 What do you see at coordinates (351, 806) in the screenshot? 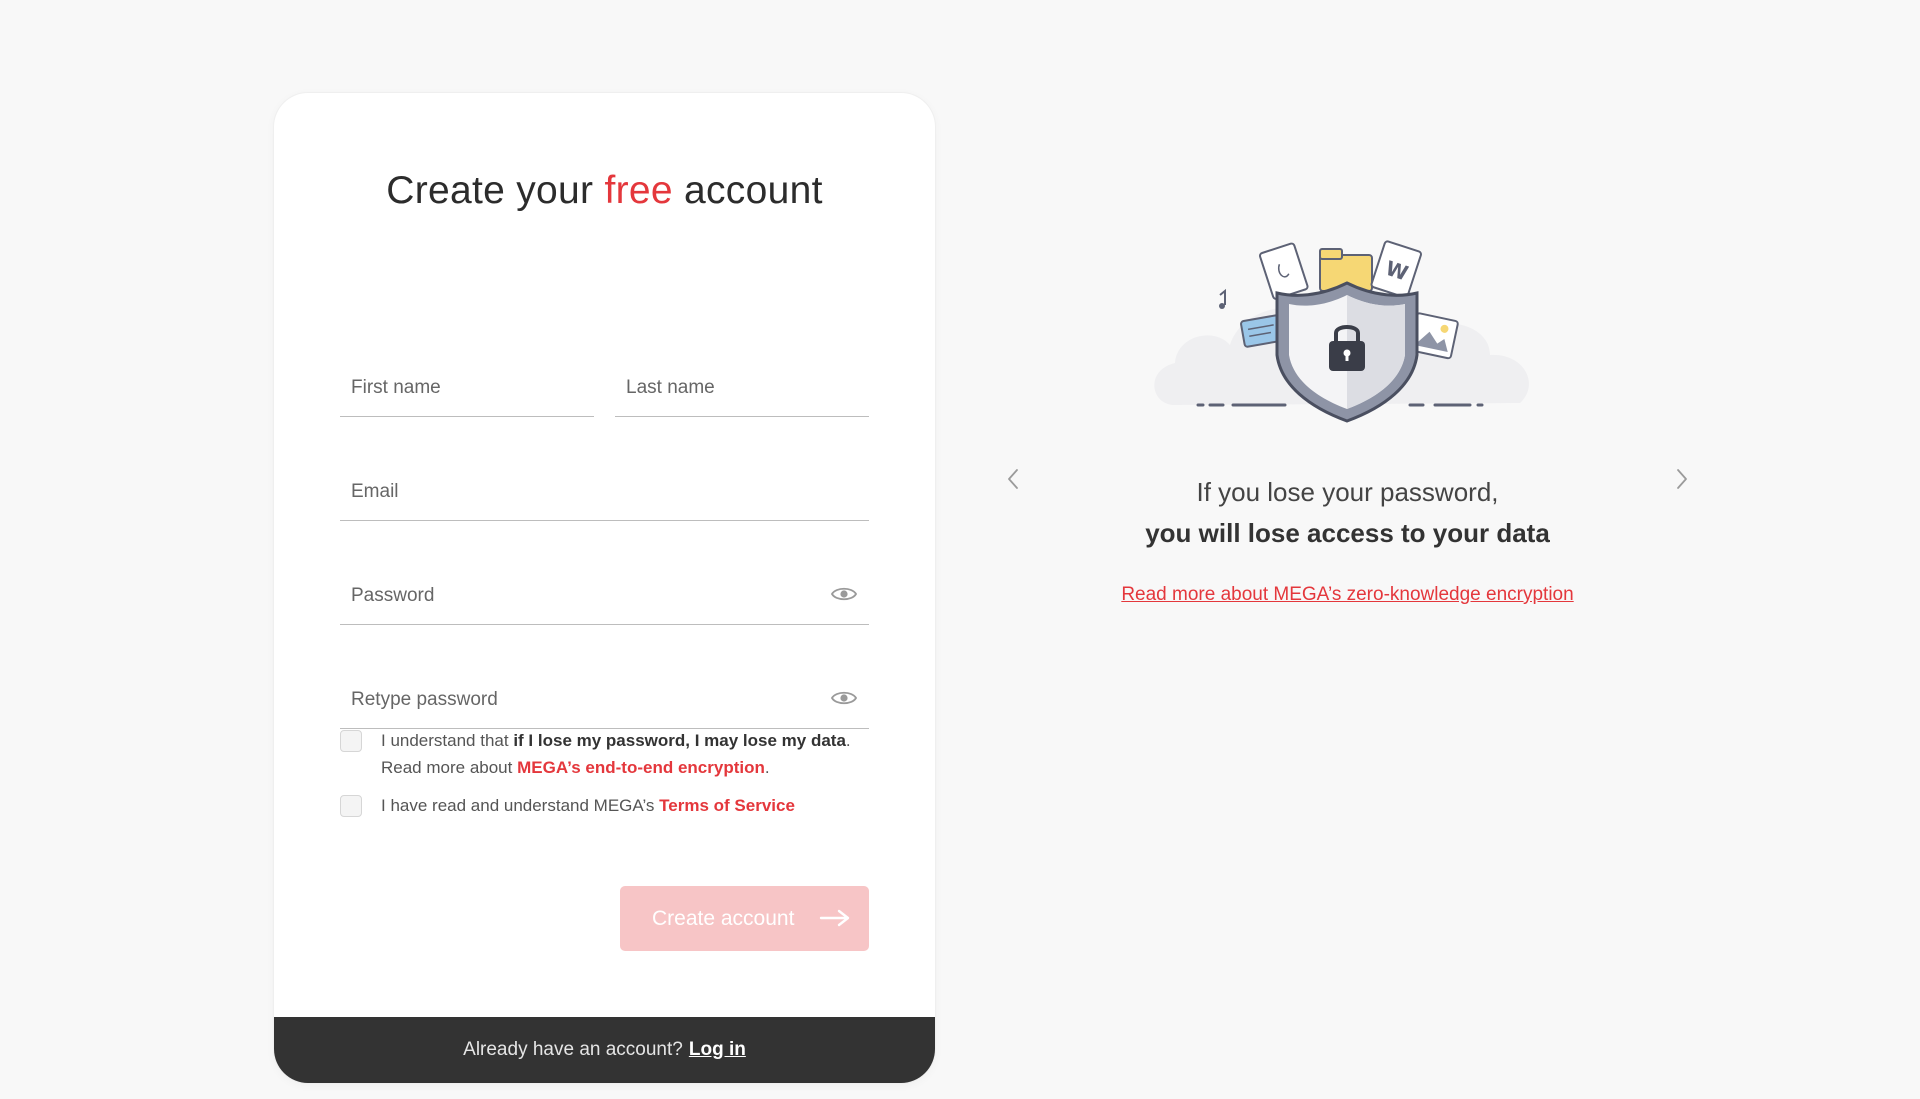
I see `terms-checkbox` at bounding box center [351, 806].